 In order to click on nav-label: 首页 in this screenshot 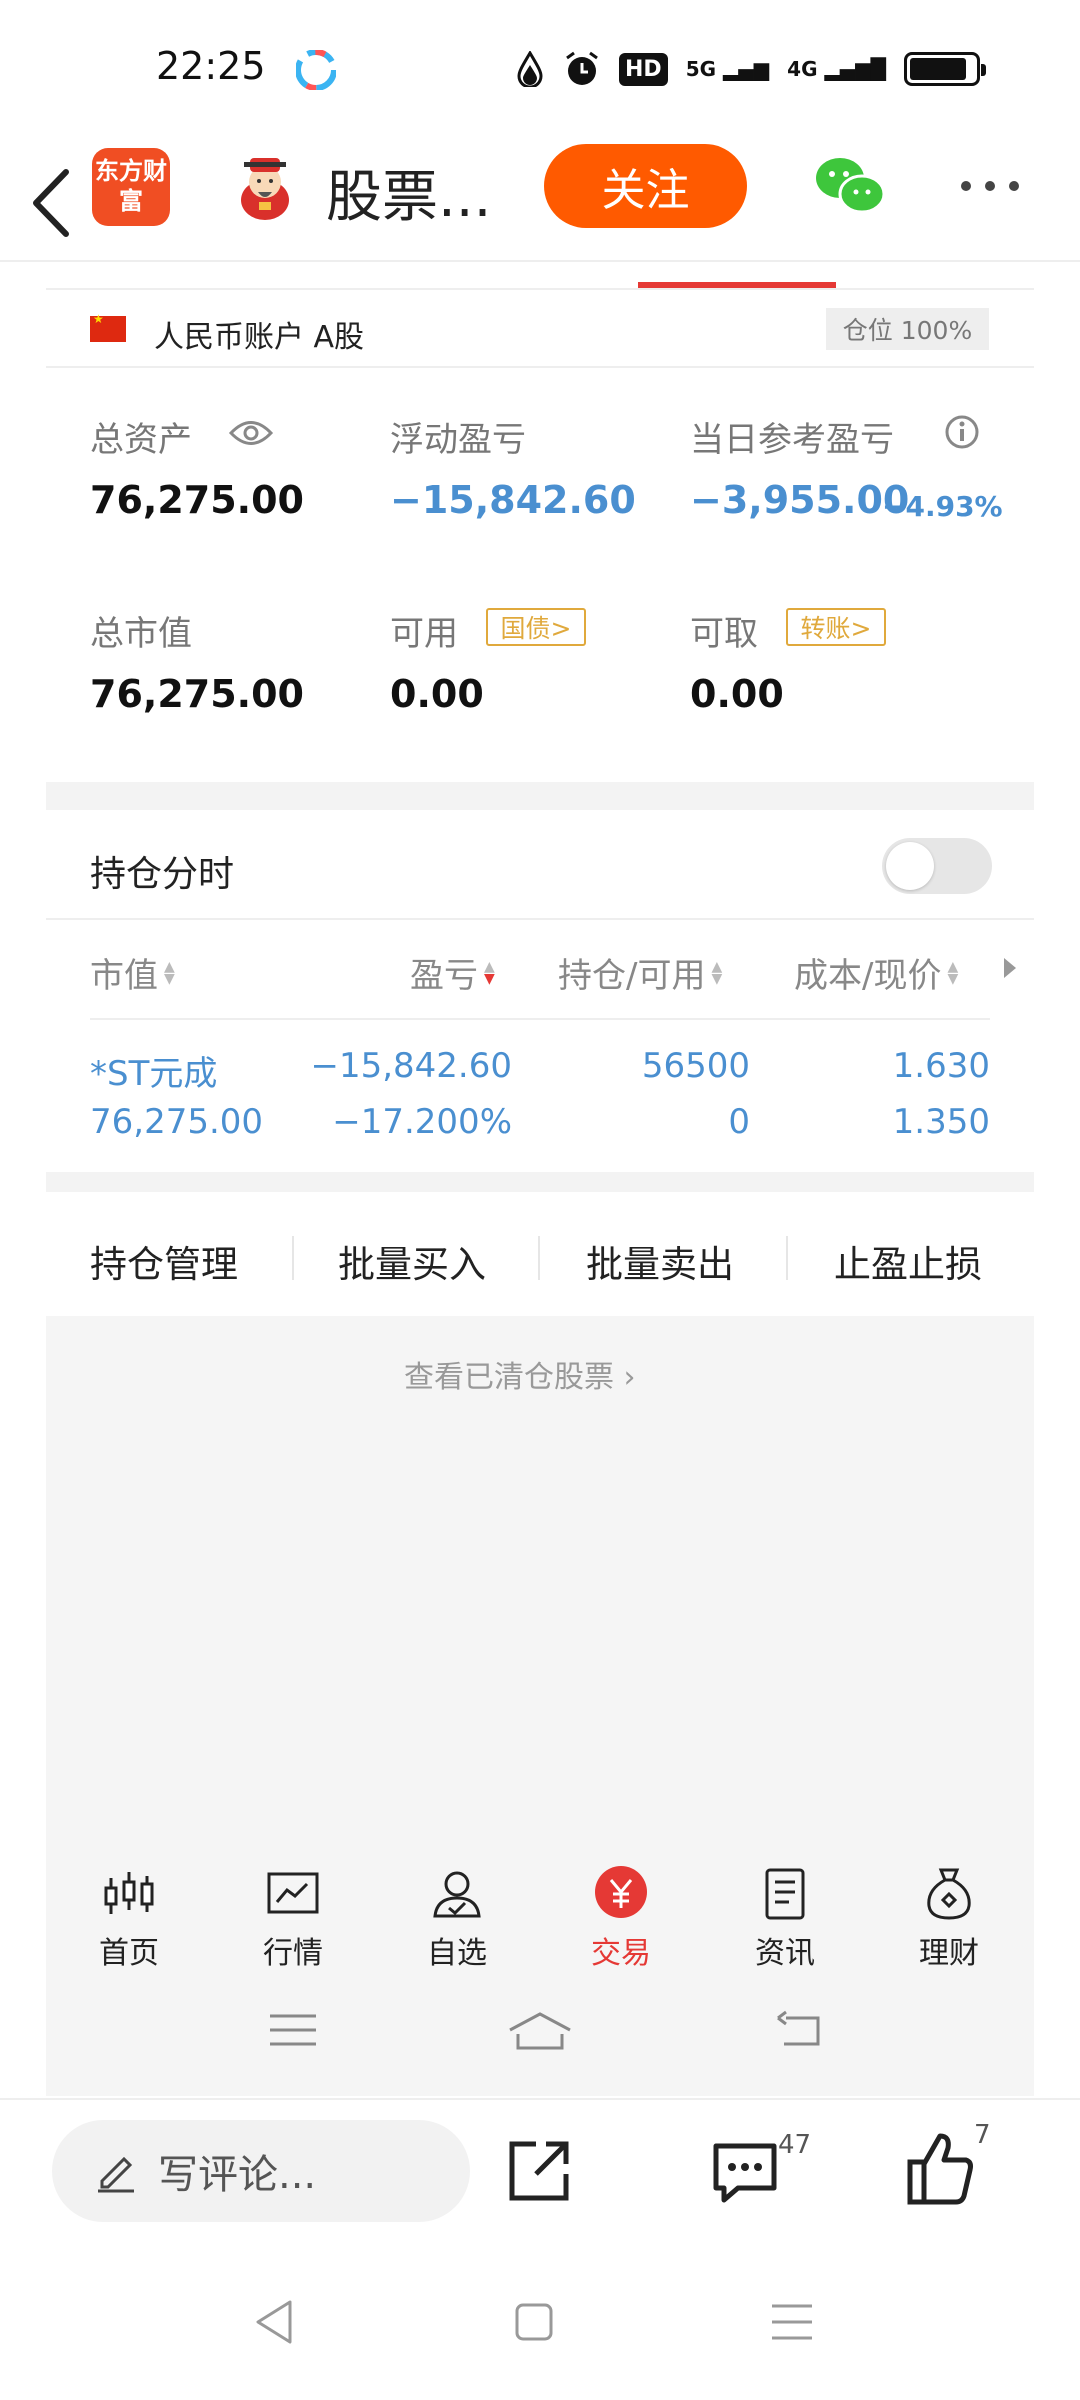, I will do `click(129, 1953)`.